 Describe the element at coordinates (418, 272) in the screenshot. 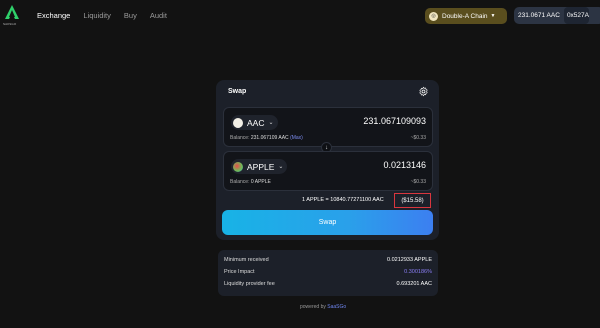

I see `detail-value: 0.300186%` at that location.